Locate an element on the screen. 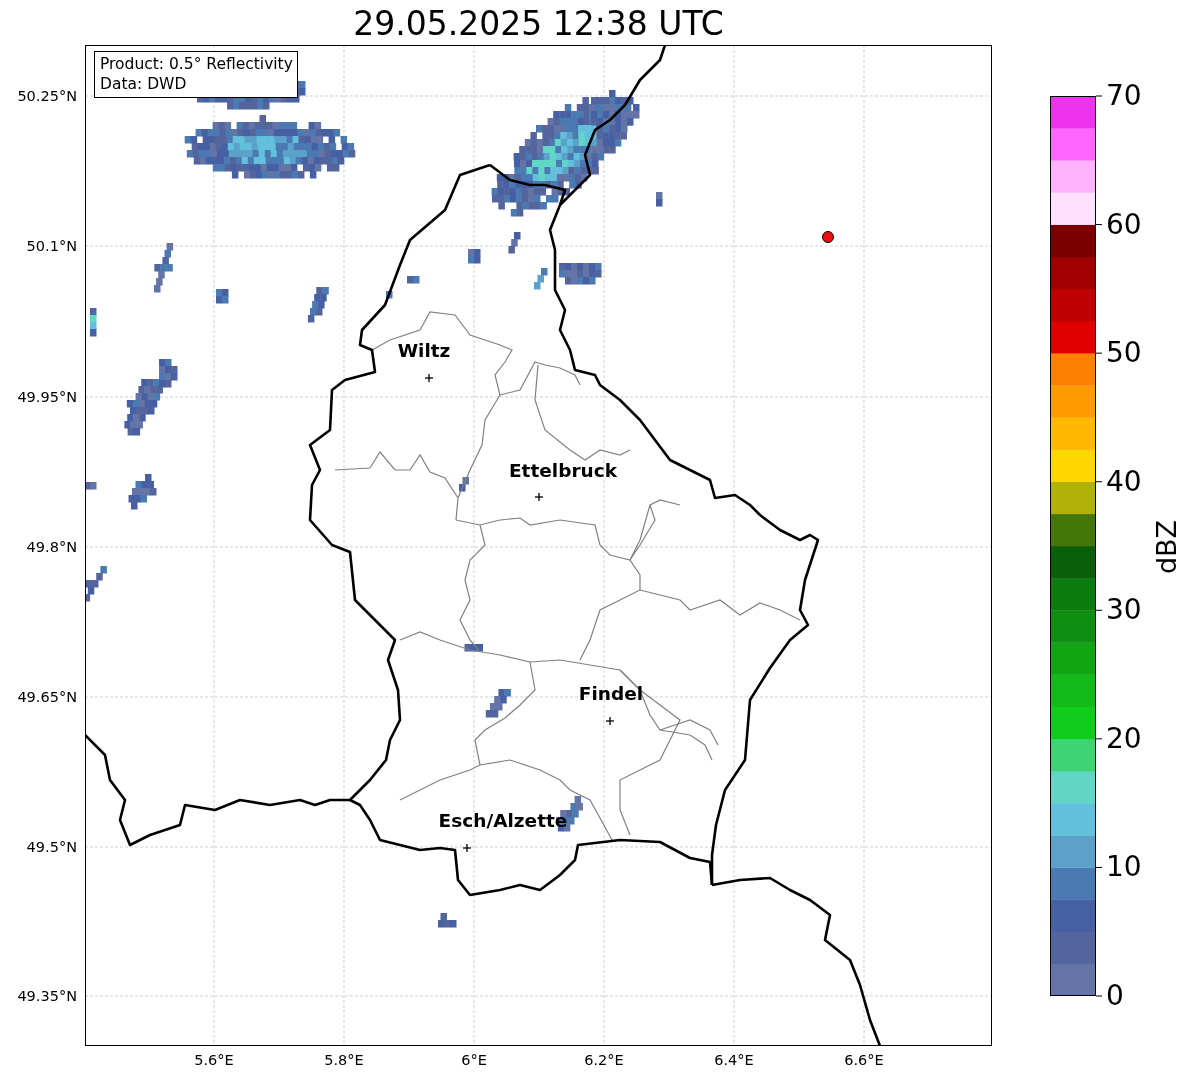 This screenshot has width=1184, height=1081. colorbar-tick-label: 60 is located at coordinates (1124, 224).